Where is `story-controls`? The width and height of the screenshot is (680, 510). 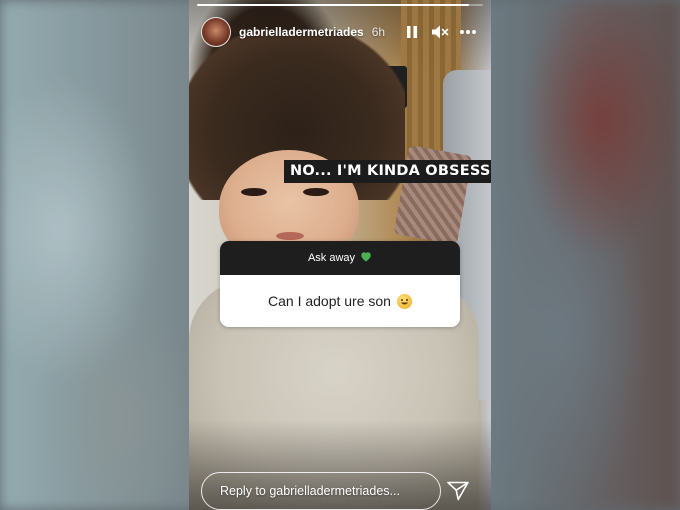
story-controls is located at coordinates (442, 32).